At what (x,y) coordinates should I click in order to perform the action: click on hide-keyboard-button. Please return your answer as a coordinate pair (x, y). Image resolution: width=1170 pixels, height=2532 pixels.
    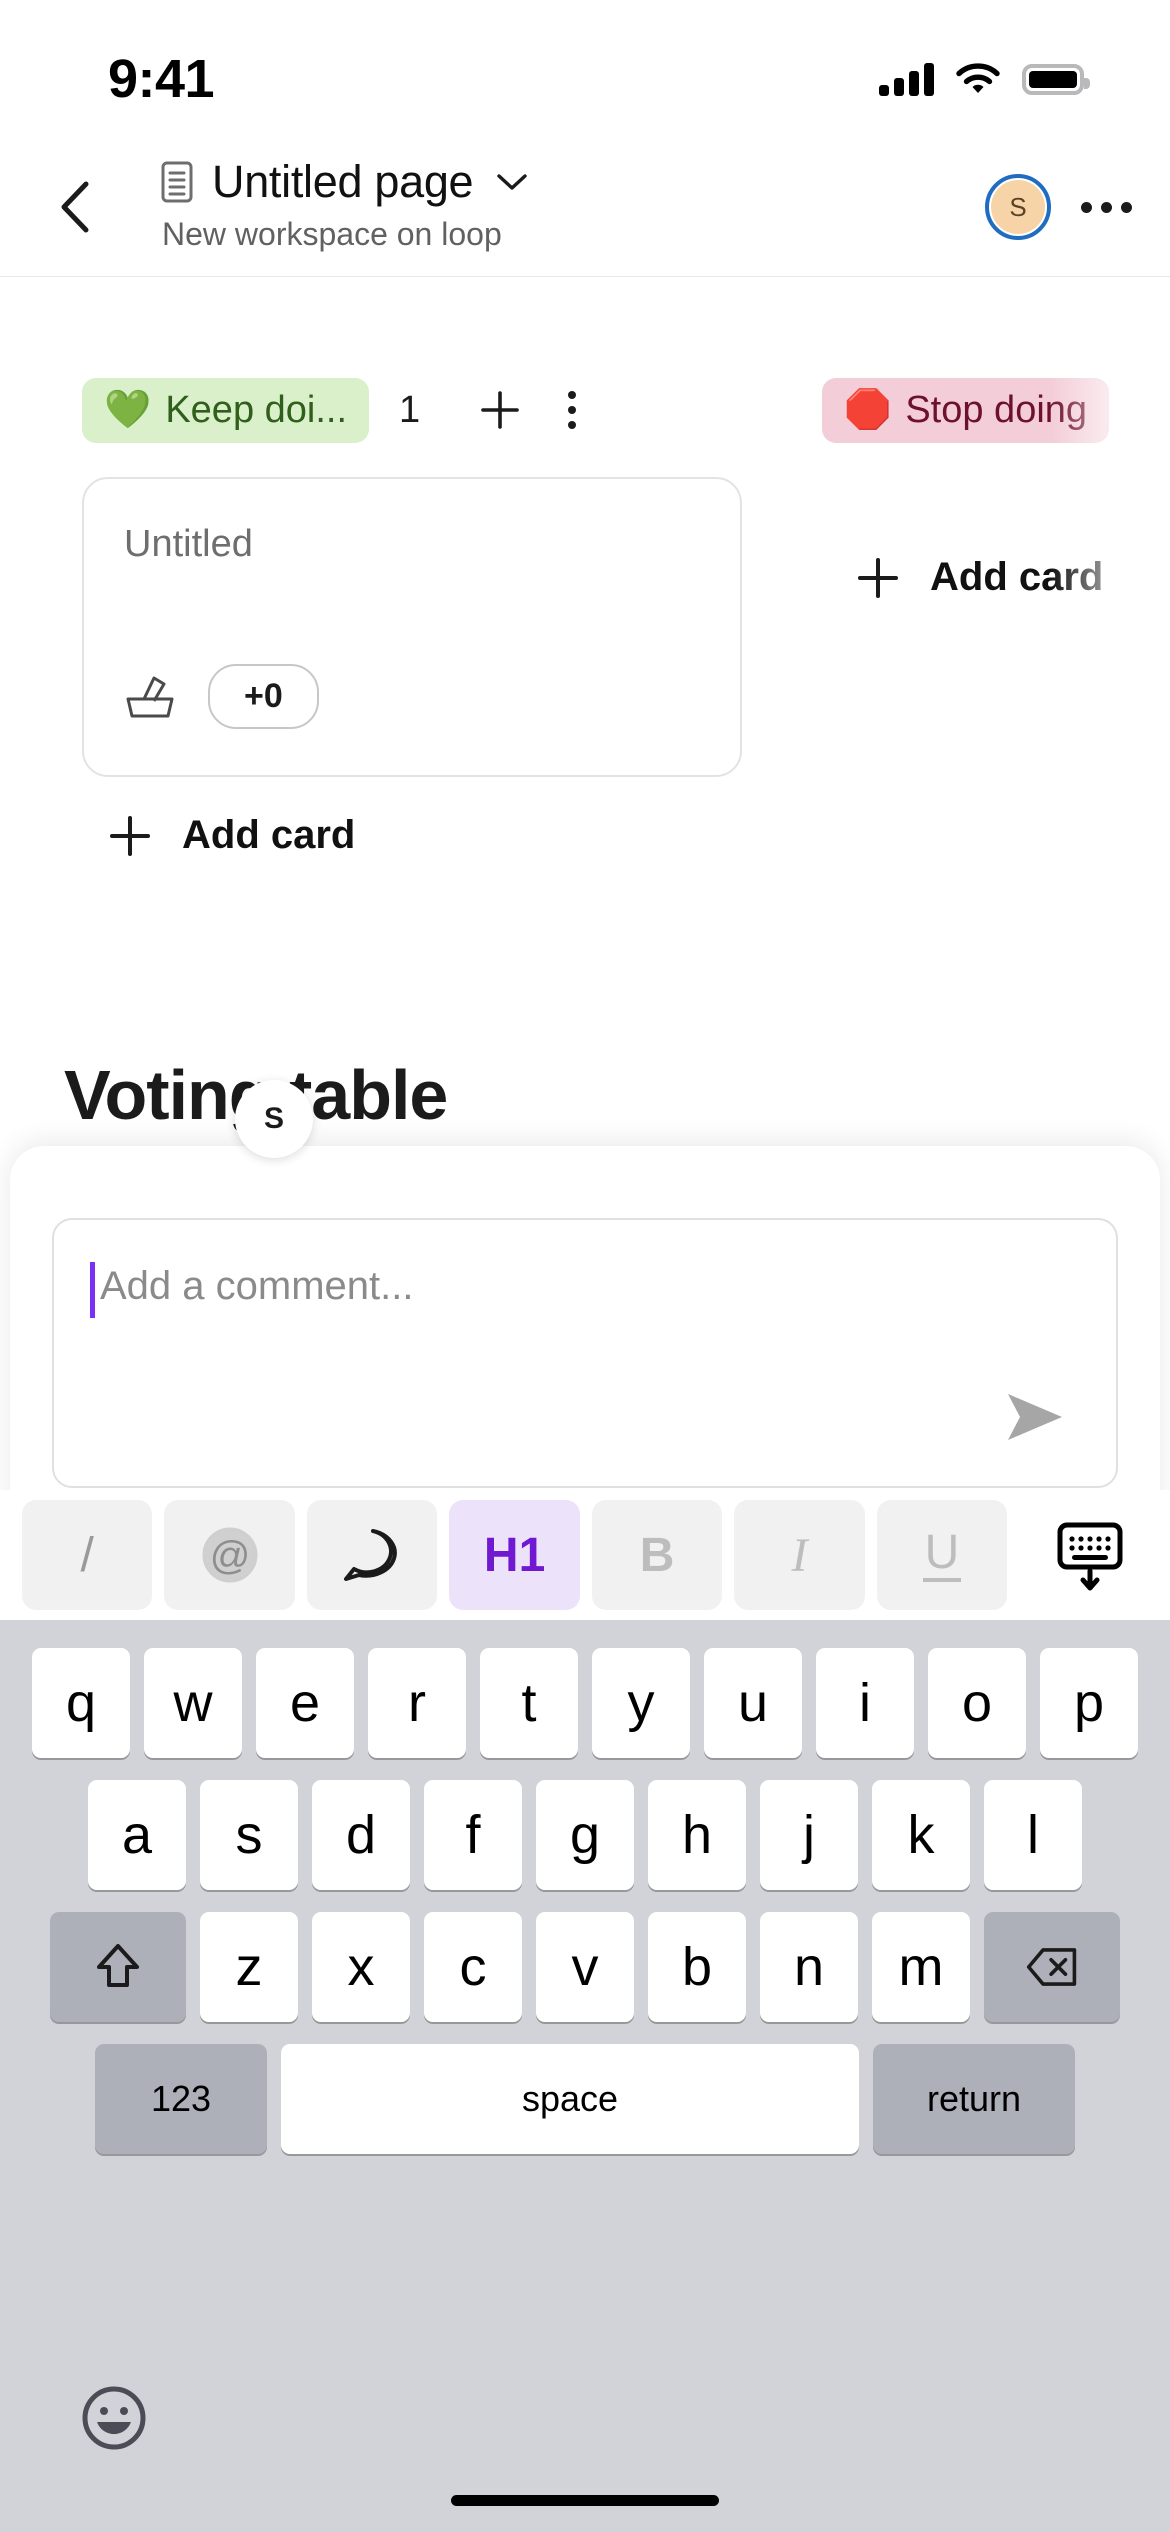
    Looking at the image, I should click on (1089, 1555).